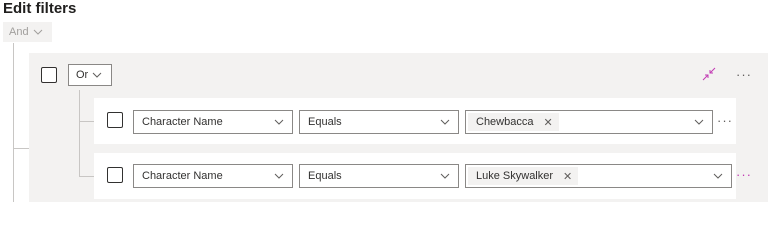 This screenshot has width=768, height=240. Describe the element at coordinates (90, 75) in the screenshot. I see `group-operator-dropdown: Or` at that location.